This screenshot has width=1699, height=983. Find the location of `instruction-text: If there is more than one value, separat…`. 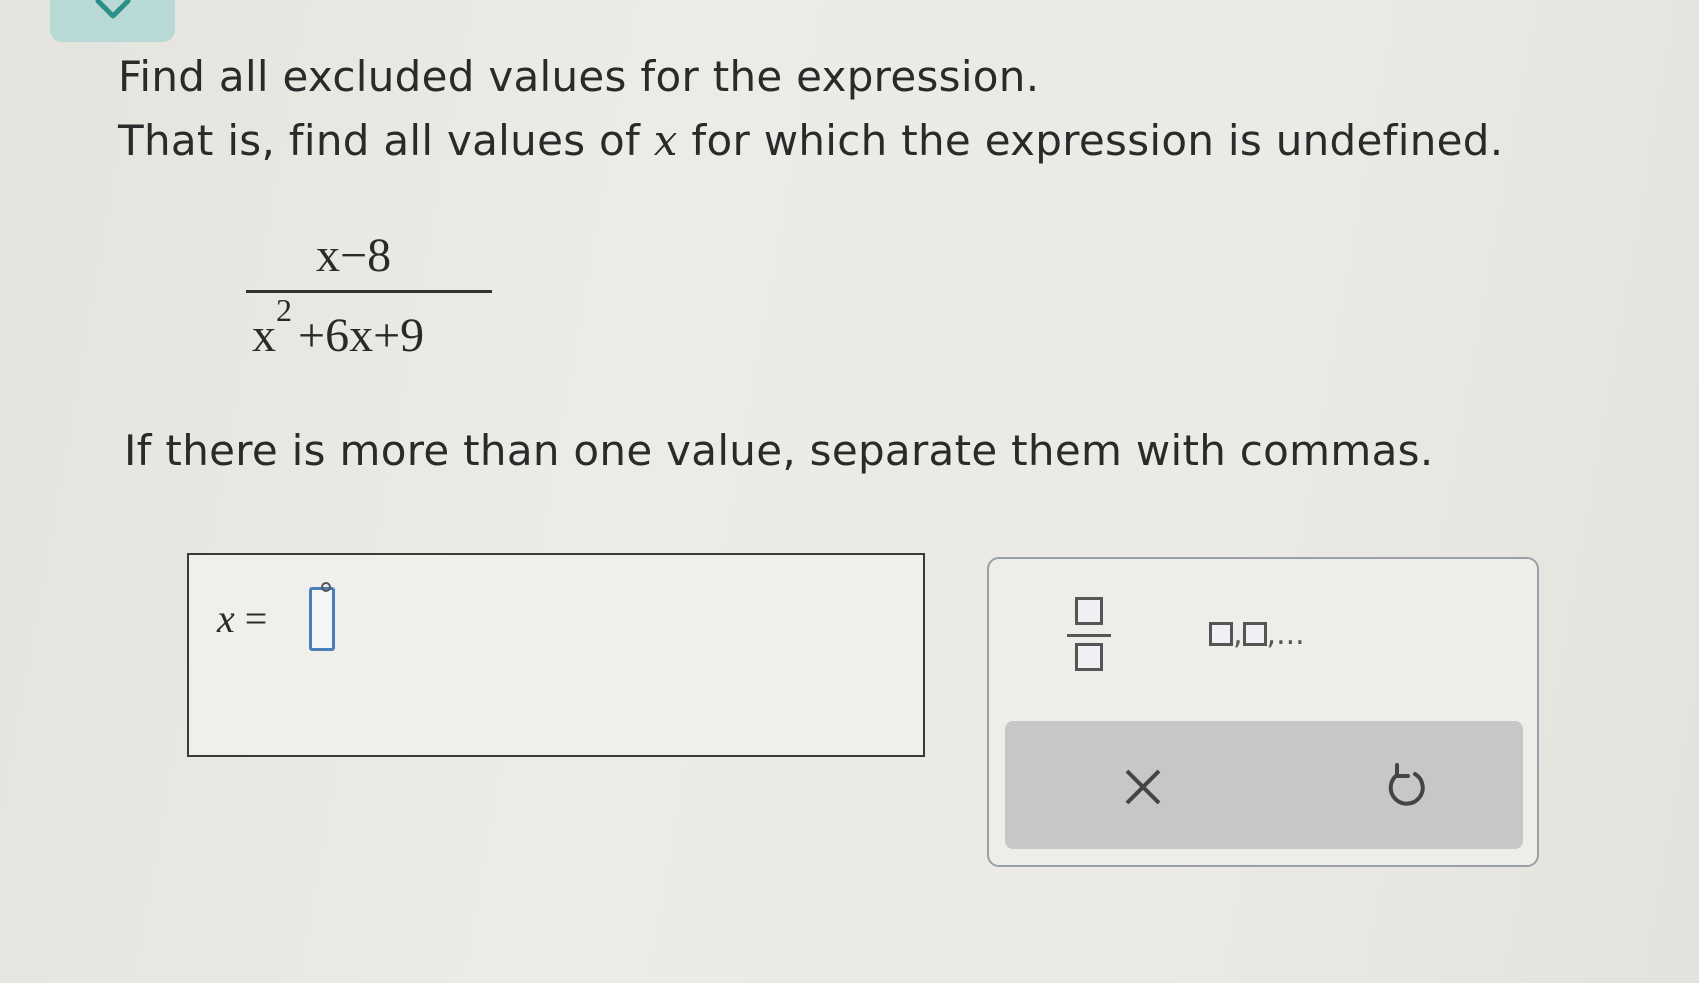

instruction-text: If there is more than one value, separat… is located at coordinates (779, 450).